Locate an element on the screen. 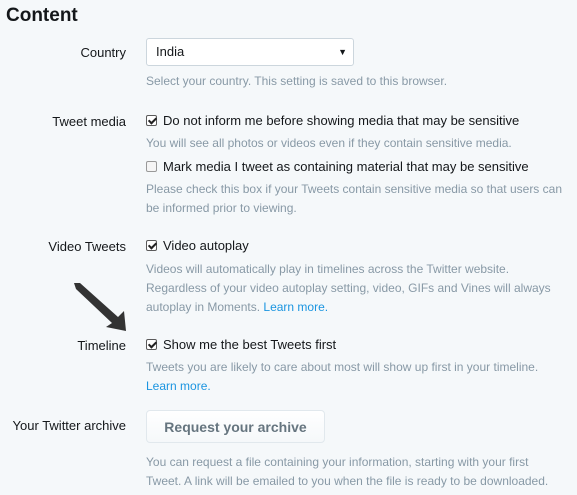  best-tweets-option: Show me the best Tweets first is located at coordinates (241, 344).